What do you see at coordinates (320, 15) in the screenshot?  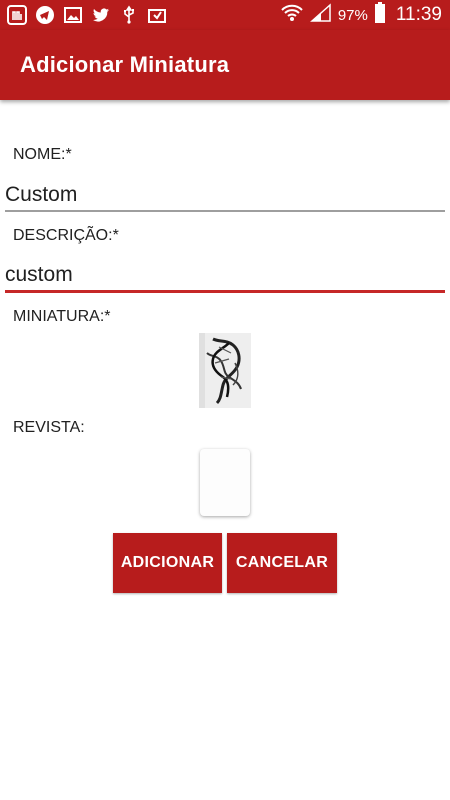 I see `signal-icon` at bounding box center [320, 15].